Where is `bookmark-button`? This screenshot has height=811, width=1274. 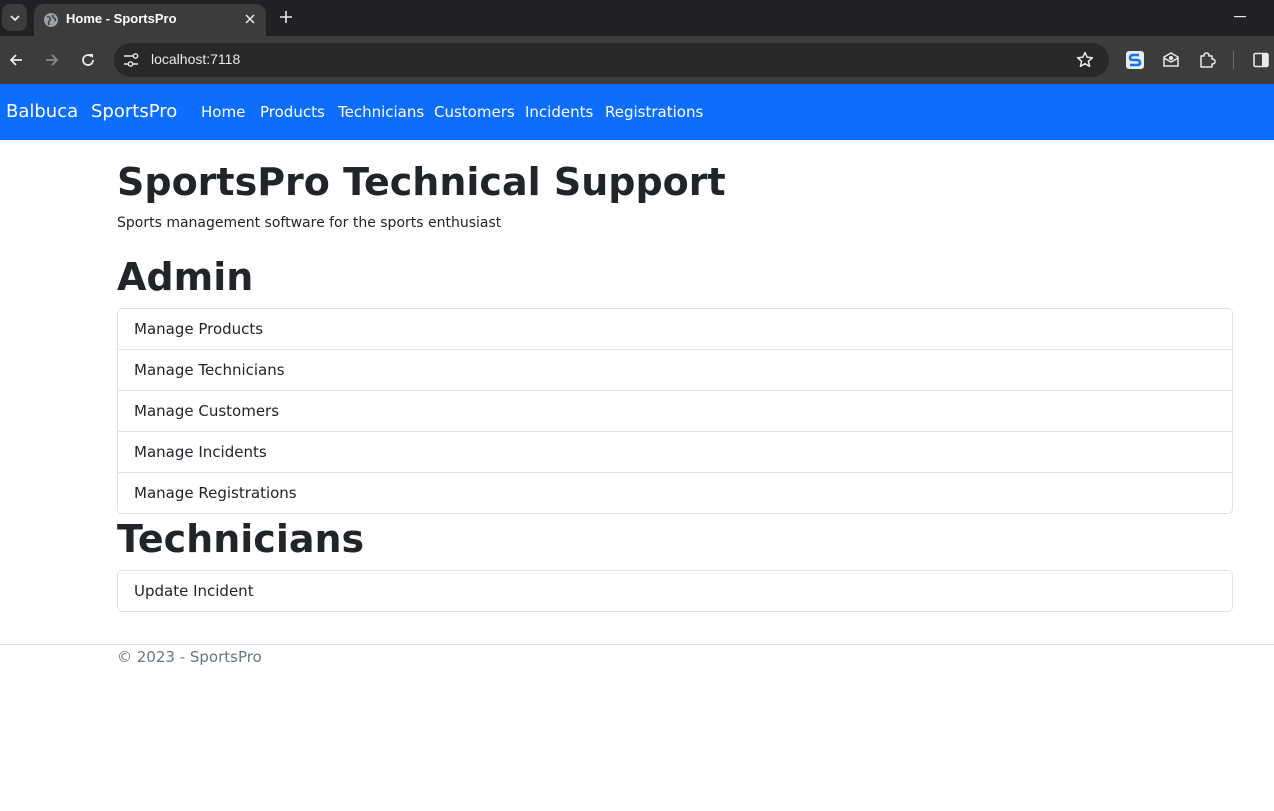
bookmark-button is located at coordinates (1085, 60).